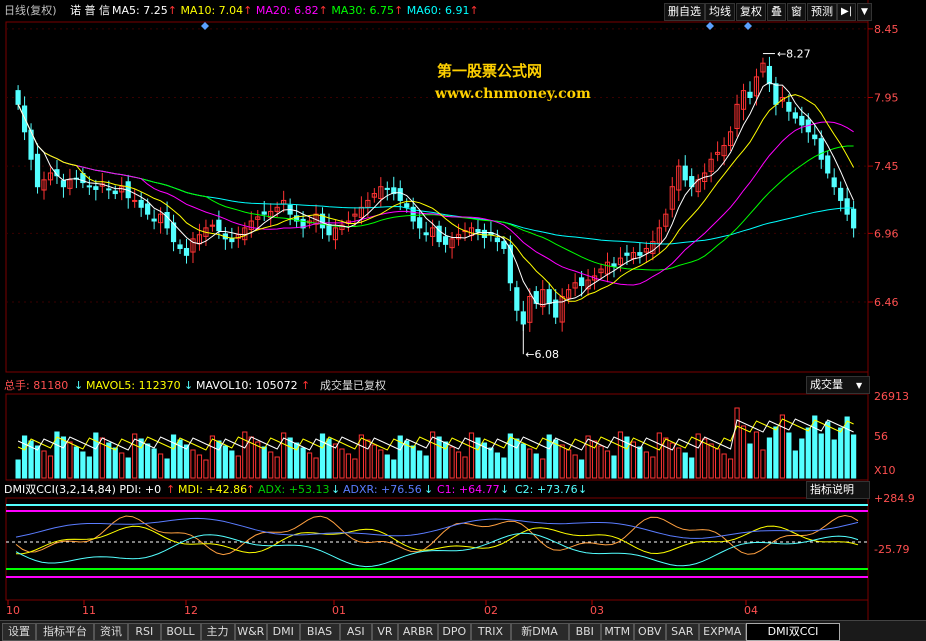 This screenshot has width=926, height=641. What do you see at coordinates (287, 10) in the screenshot?
I see `ma-legend-item: MA20: 6.82` at bounding box center [287, 10].